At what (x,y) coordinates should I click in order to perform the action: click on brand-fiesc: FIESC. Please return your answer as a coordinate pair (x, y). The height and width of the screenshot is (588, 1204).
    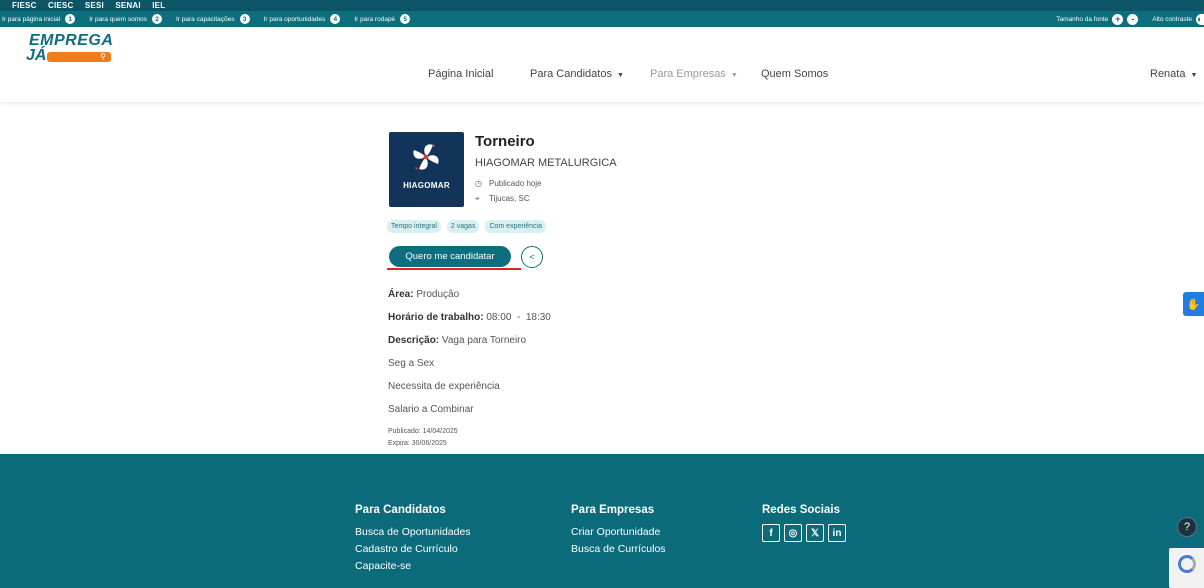
    Looking at the image, I should click on (24, 5).